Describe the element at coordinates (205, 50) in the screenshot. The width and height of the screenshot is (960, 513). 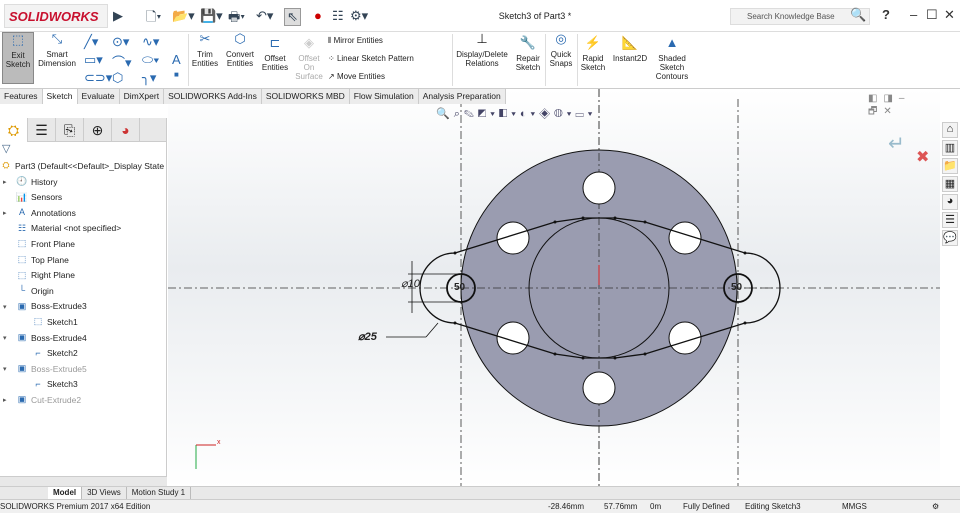
I see `trim-entities-button: ✂ Trim Entities` at that location.